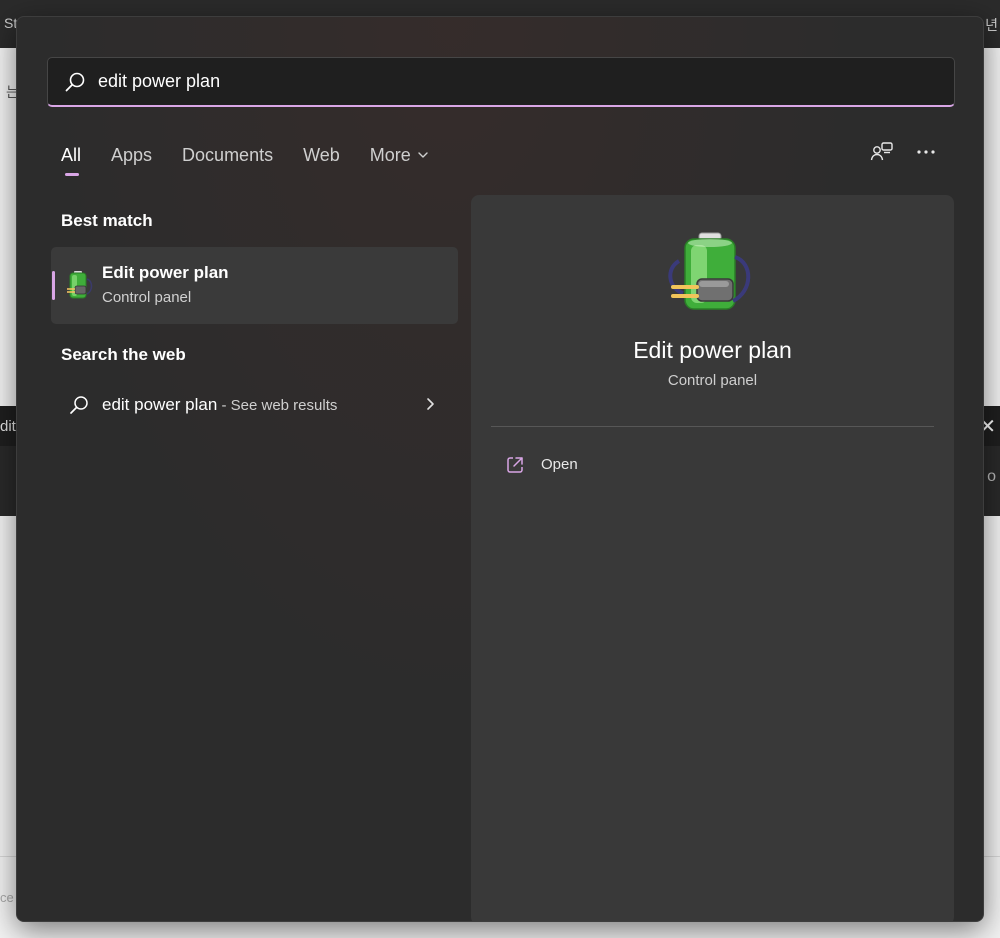 The width and height of the screenshot is (1000, 938). I want to click on open-button: Open, so click(712, 465).